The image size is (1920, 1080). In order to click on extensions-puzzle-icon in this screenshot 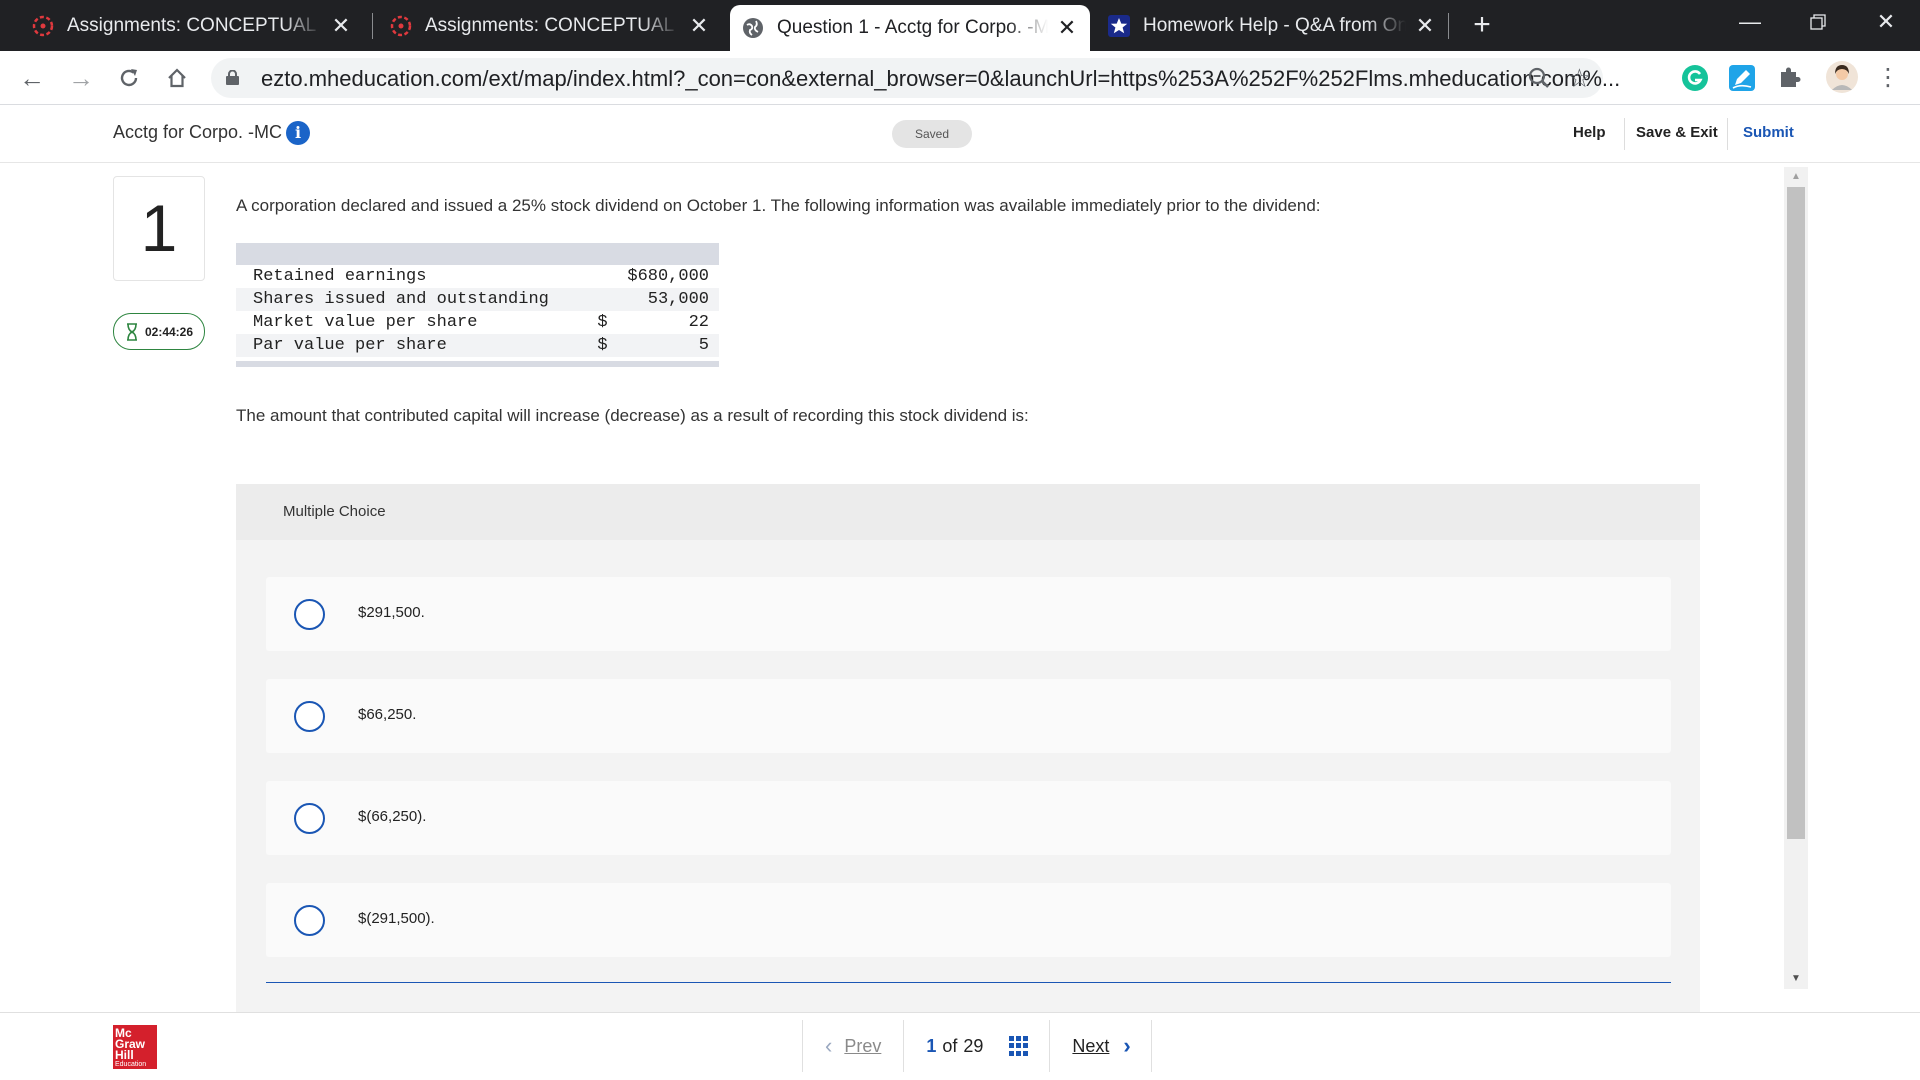, I will do `click(1791, 78)`.